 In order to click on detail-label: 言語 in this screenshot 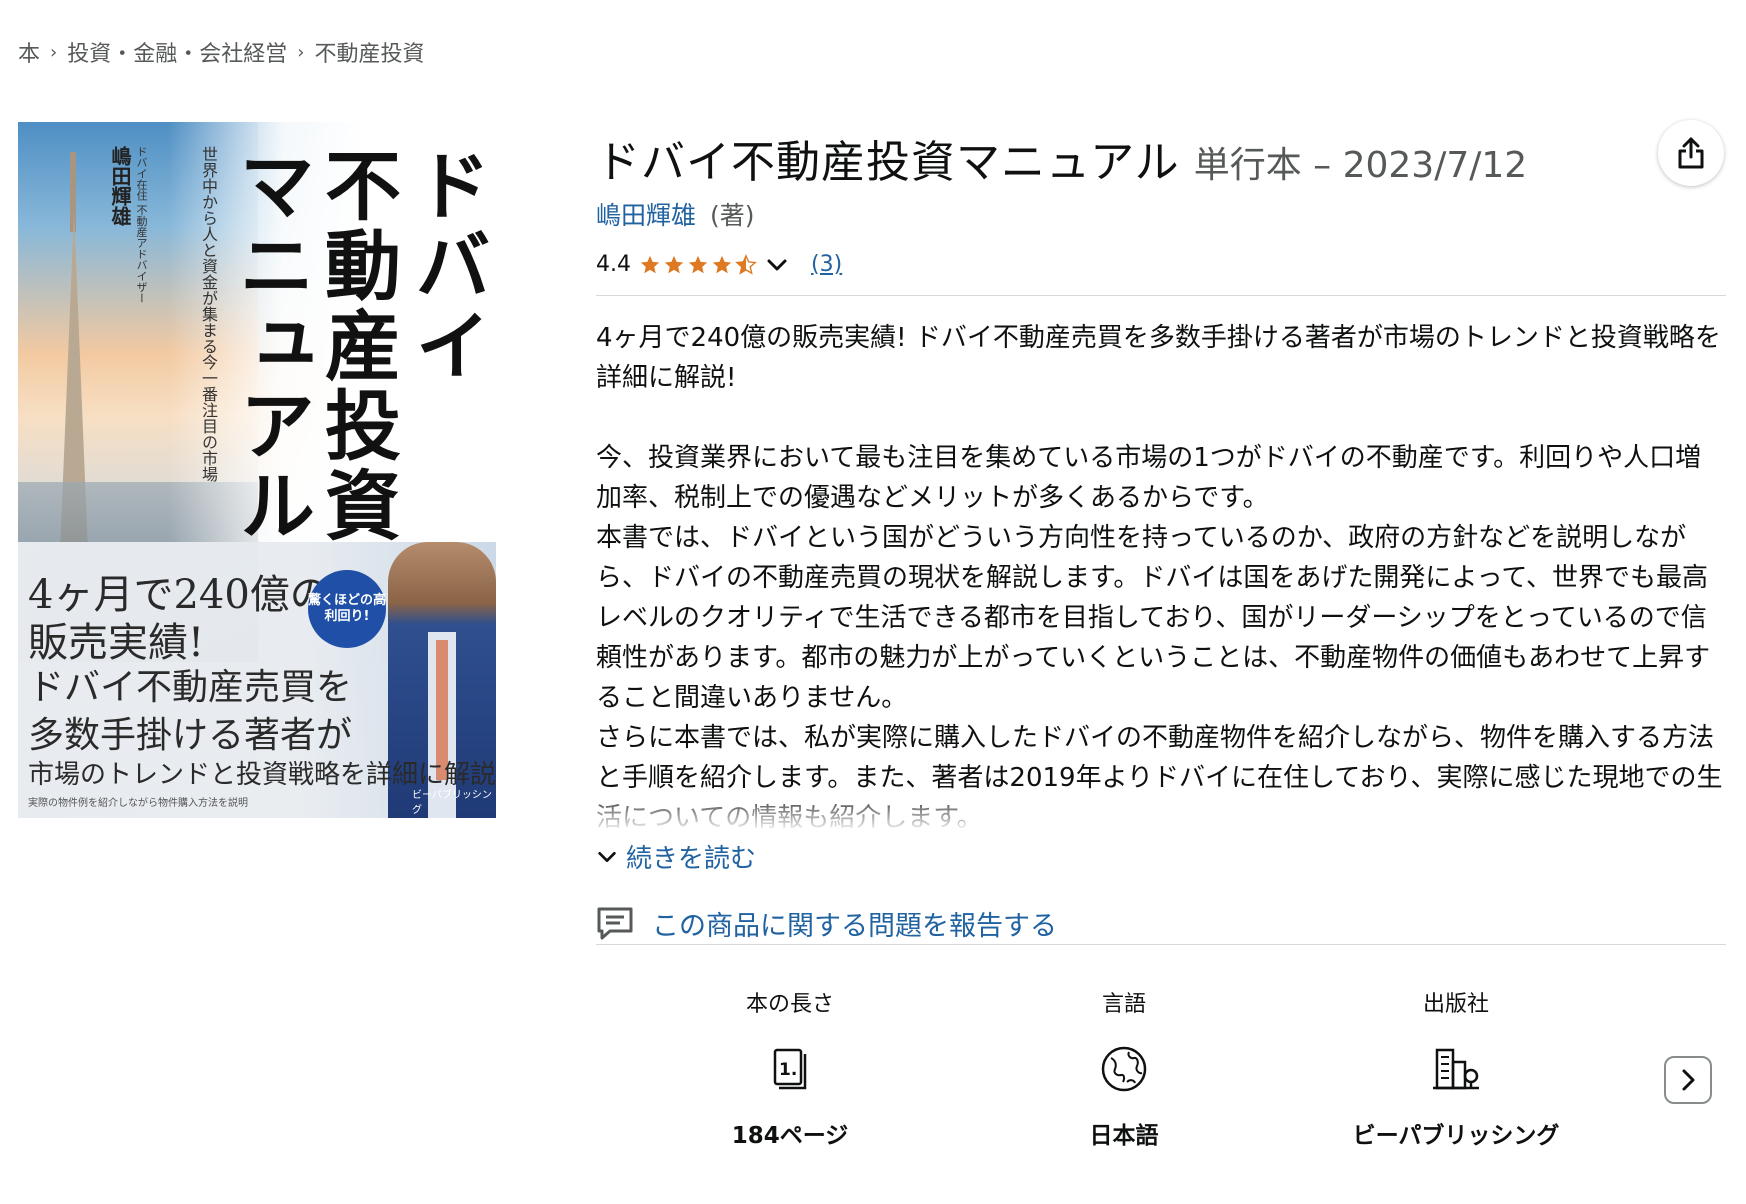, I will do `click(1123, 1004)`.